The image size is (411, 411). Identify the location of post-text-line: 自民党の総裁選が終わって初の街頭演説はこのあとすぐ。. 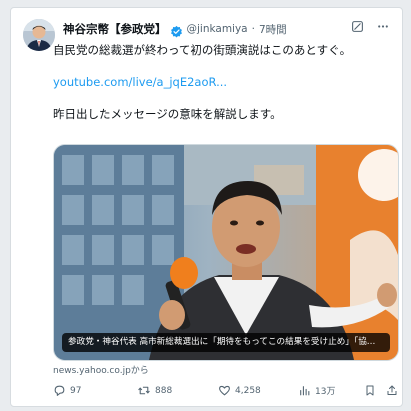
(202, 50).